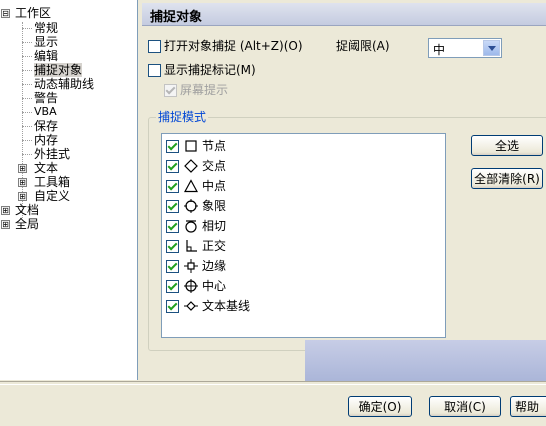 This screenshot has width=546, height=426. What do you see at coordinates (273, 383) in the screenshot?
I see `divider` at bounding box center [273, 383].